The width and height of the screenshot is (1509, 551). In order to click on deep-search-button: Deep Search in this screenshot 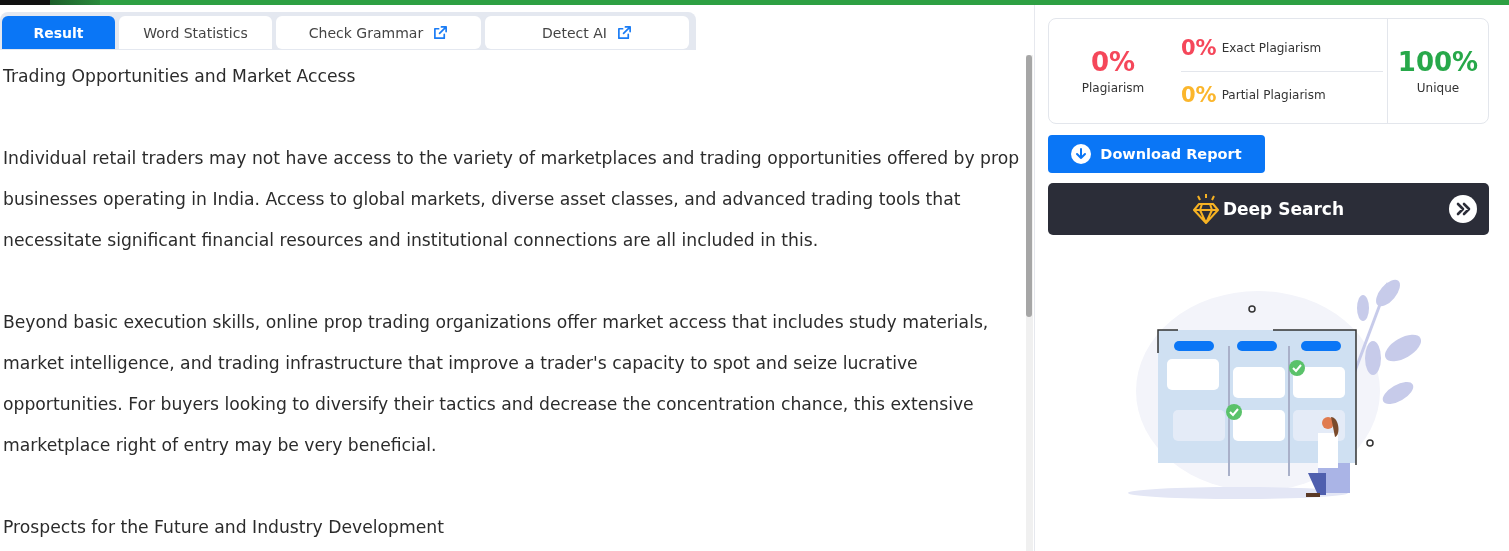, I will do `click(1268, 209)`.